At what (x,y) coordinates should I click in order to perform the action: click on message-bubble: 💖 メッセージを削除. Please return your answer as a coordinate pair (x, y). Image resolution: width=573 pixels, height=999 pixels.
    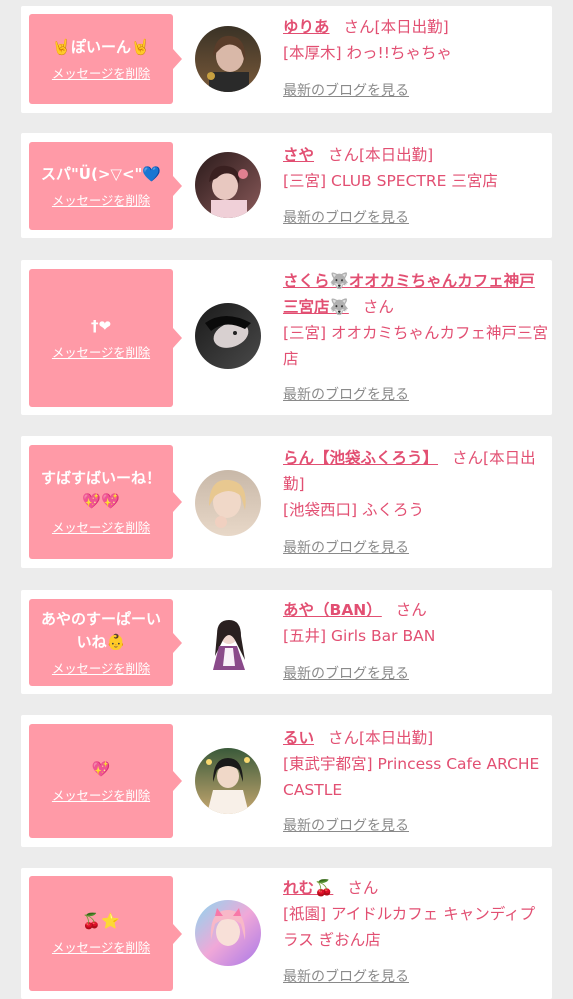
    Looking at the image, I should click on (105, 781).